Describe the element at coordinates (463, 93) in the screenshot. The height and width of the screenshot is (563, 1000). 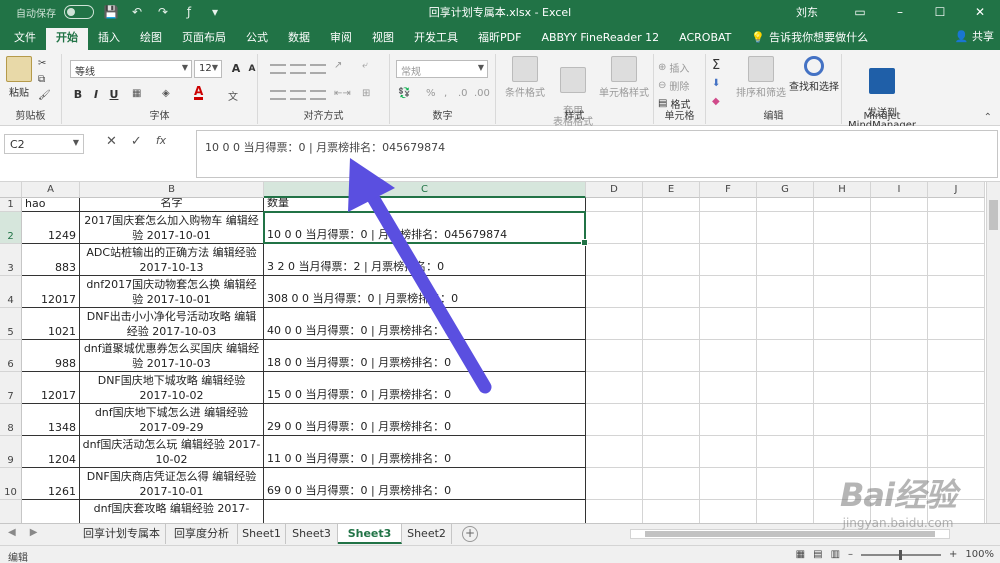
I see `increase-decimal-icon: .0` at that location.